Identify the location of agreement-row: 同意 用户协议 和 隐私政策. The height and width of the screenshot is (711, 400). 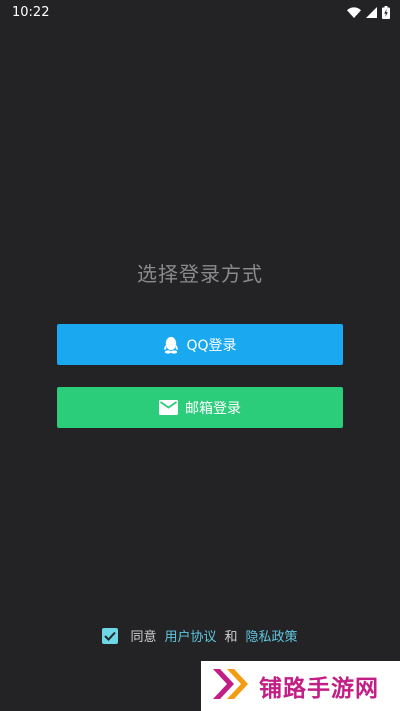
(200, 635).